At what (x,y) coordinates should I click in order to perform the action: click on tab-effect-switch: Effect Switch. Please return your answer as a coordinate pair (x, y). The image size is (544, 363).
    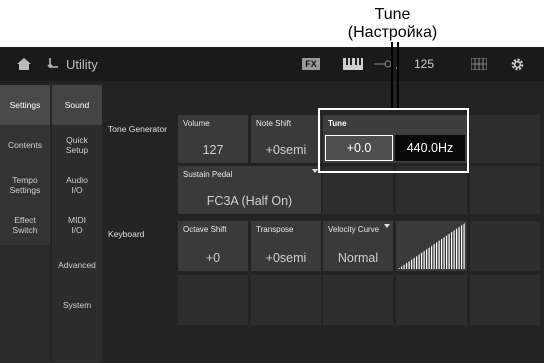
    Looking at the image, I should click on (25, 225).